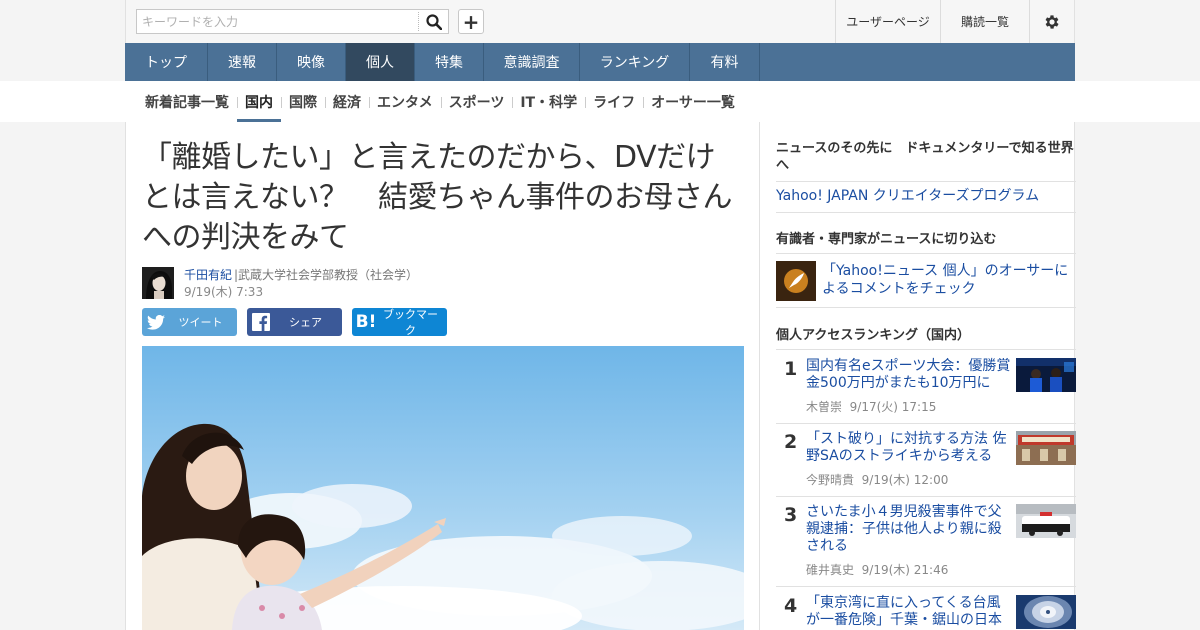  What do you see at coordinates (791, 369) in the screenshot?
I see `ranking-number: 1` at bounding box center [791, 369].